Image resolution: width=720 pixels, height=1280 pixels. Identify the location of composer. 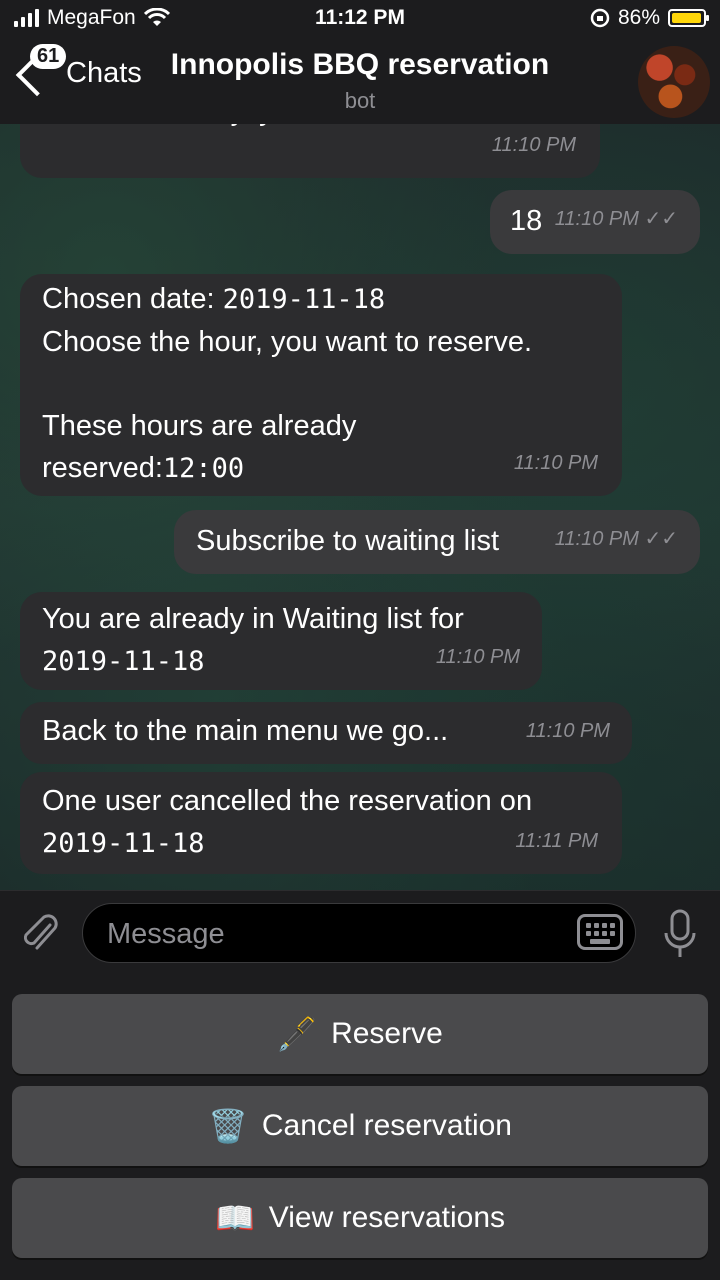
(360, 933).